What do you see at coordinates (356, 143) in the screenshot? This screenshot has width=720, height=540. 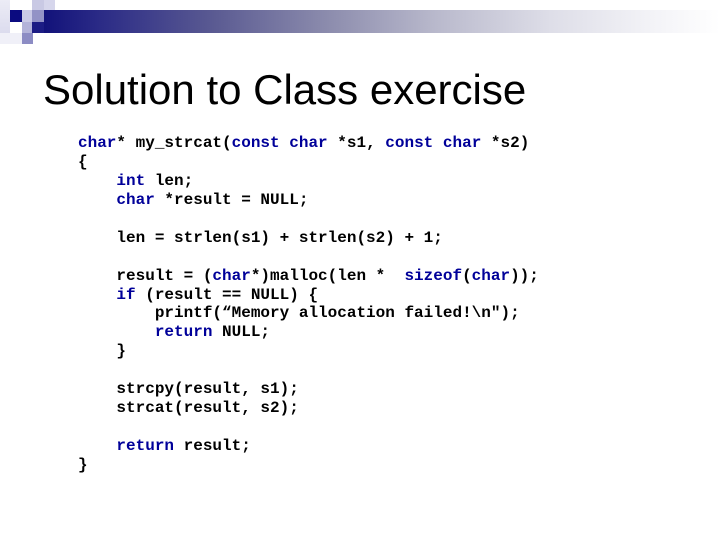 I see `code-text: *s1,` at bounding box center [356, 143].